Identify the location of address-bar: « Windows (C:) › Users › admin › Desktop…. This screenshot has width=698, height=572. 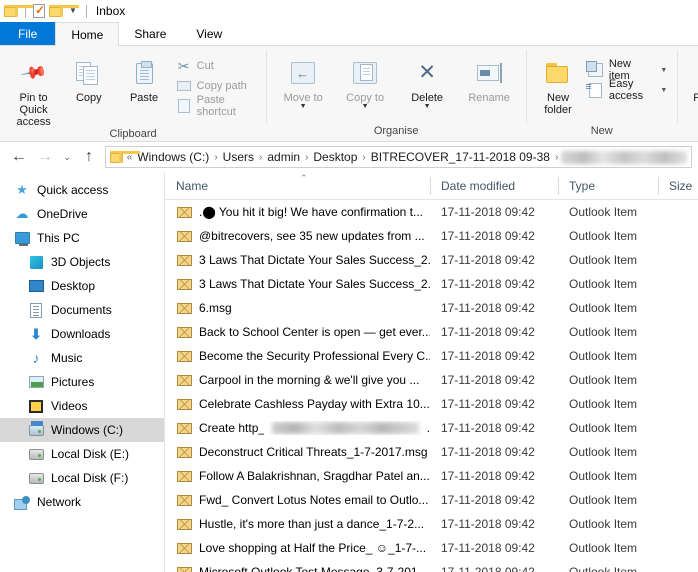
(398, 157).